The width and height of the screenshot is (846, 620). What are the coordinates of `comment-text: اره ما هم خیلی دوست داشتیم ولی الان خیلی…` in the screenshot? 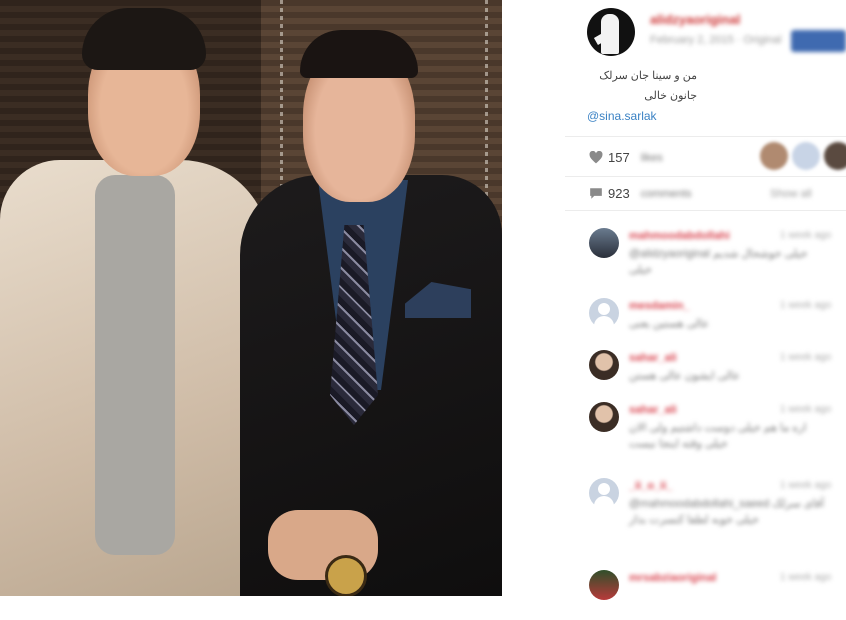 It's located at (718, 436).